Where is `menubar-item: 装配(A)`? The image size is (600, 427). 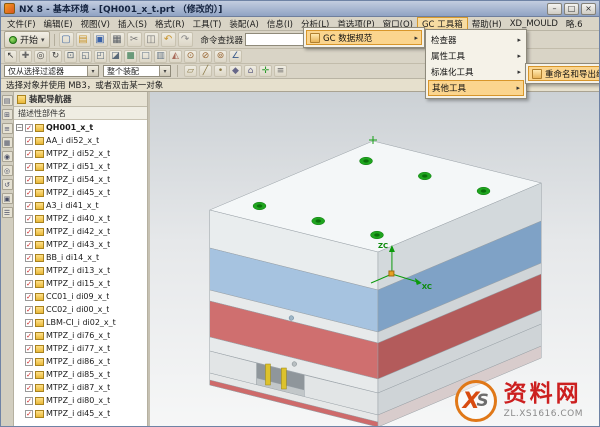
menubar-item: 装配(A) is located at coordinates (243, 23).